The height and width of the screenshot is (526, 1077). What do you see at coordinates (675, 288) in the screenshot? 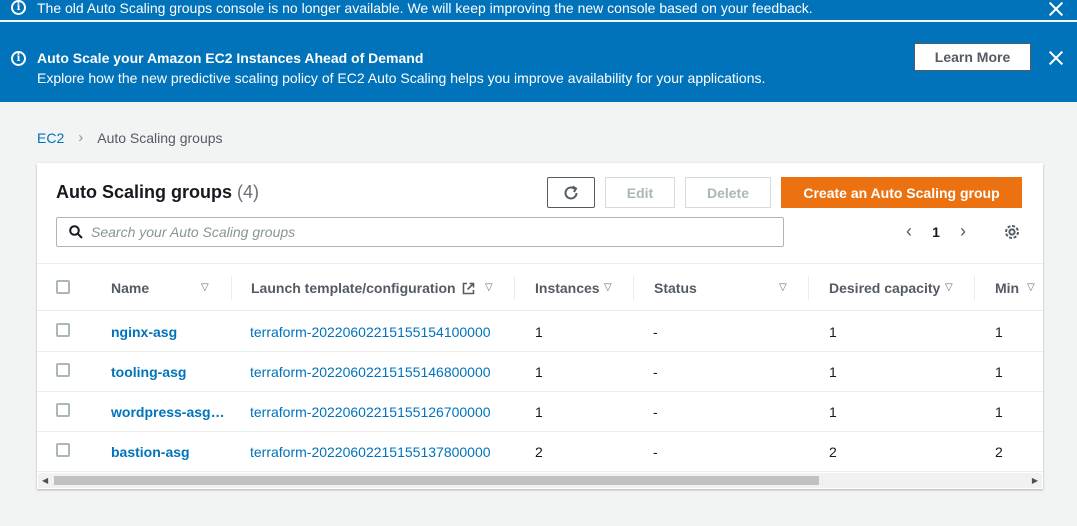
I see `col-status-header: Status` at bounding box center [675, 288].